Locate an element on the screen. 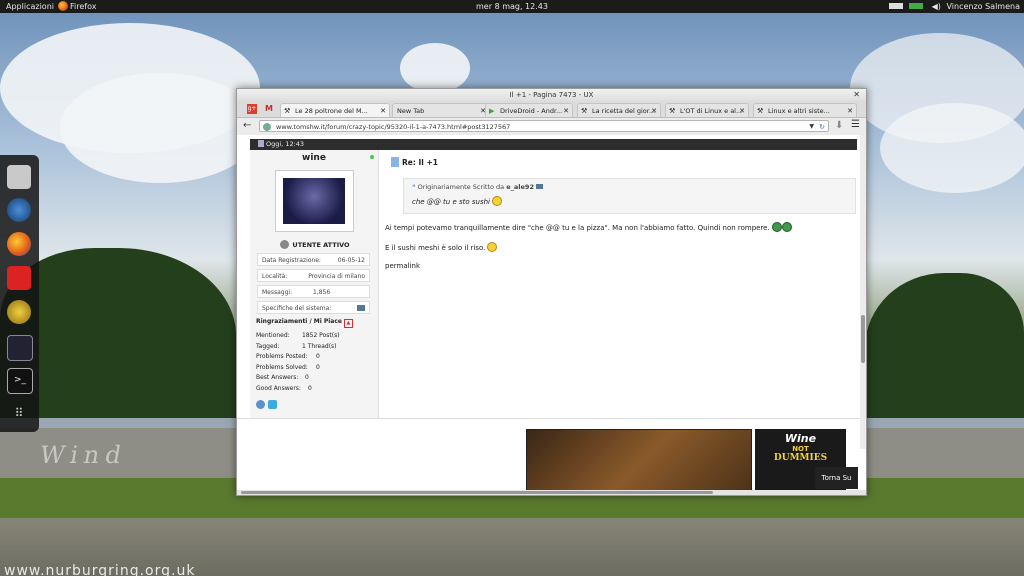  tab-poltrone: ⚒ Le 28 poltrone del M... ✕ is located at coordinates (335, 110).